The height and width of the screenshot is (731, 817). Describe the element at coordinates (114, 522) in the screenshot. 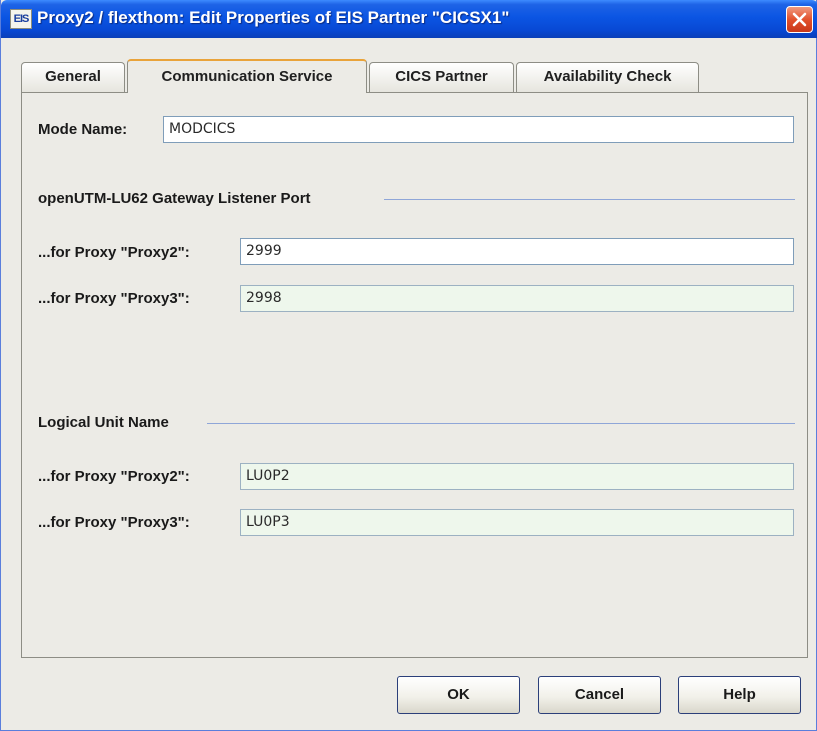

I see `lu-name-proxy3-label: ...for Proxy "Proxy3":` at that location.